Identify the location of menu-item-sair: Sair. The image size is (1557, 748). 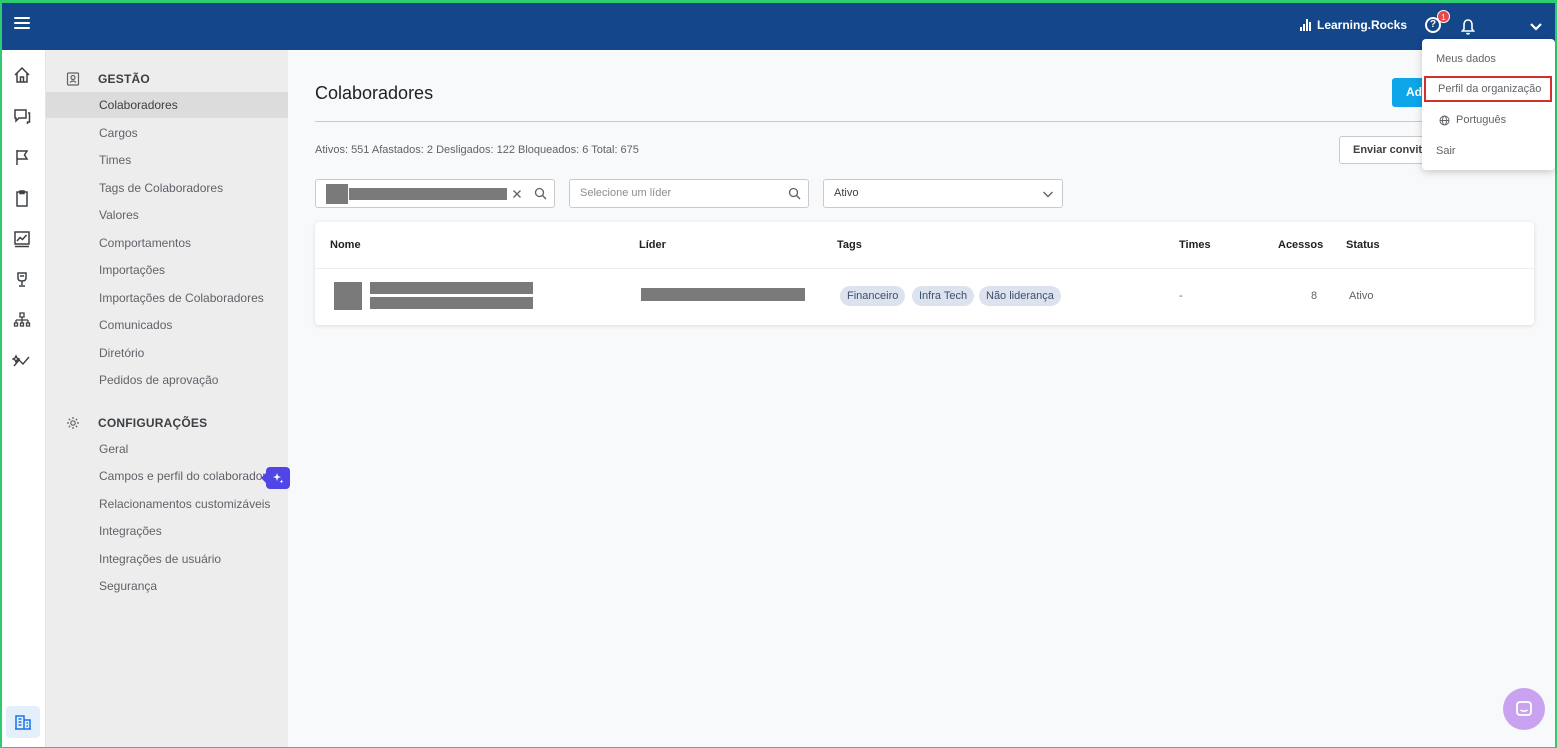
(1488, 151).